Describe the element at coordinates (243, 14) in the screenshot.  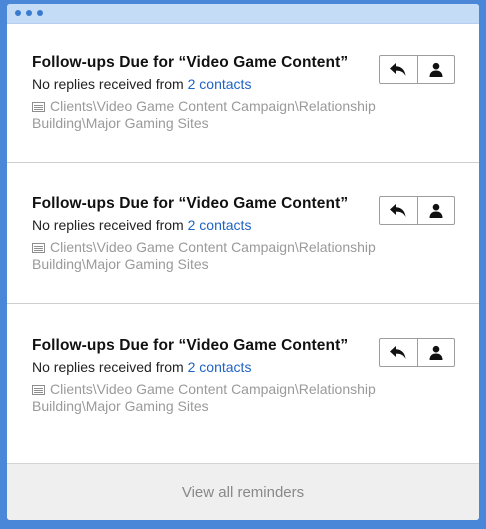
I see `window-titlebar` at that location.